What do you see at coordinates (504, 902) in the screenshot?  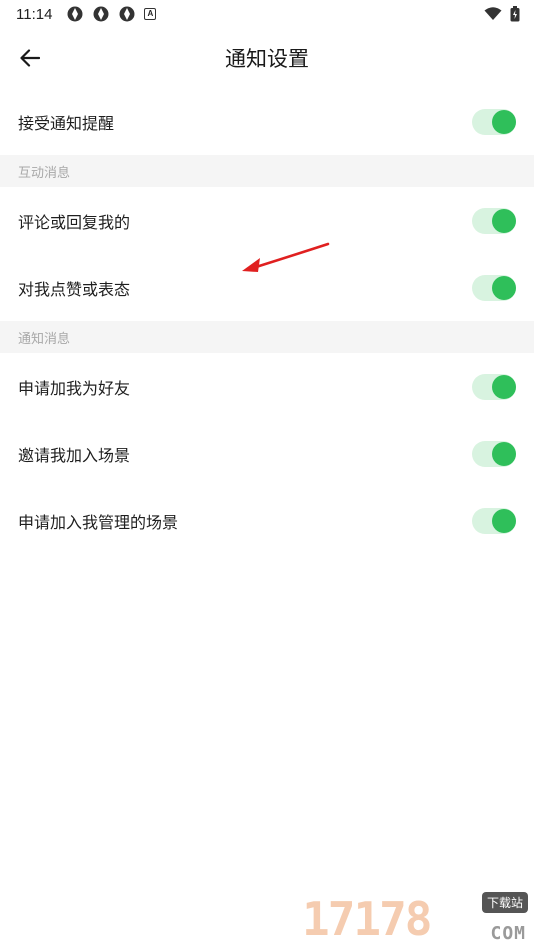 I see `watermark-tag: 下载站` at bounding box center [504, 902].